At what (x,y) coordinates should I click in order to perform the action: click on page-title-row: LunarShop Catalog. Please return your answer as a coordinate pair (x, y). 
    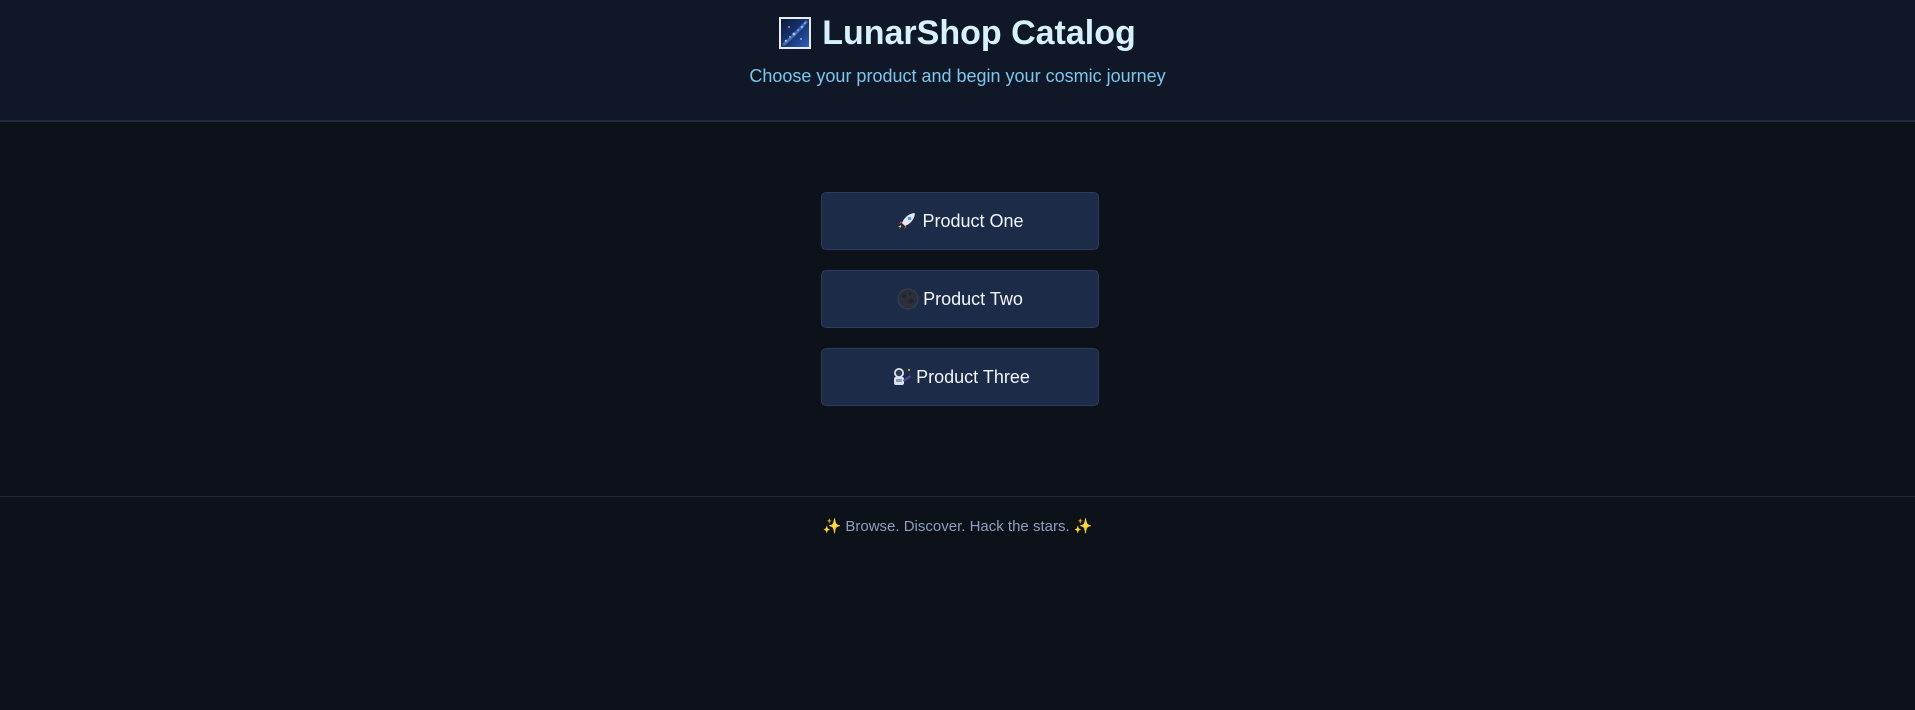
    Looking at the image, I should click on (957, 26).